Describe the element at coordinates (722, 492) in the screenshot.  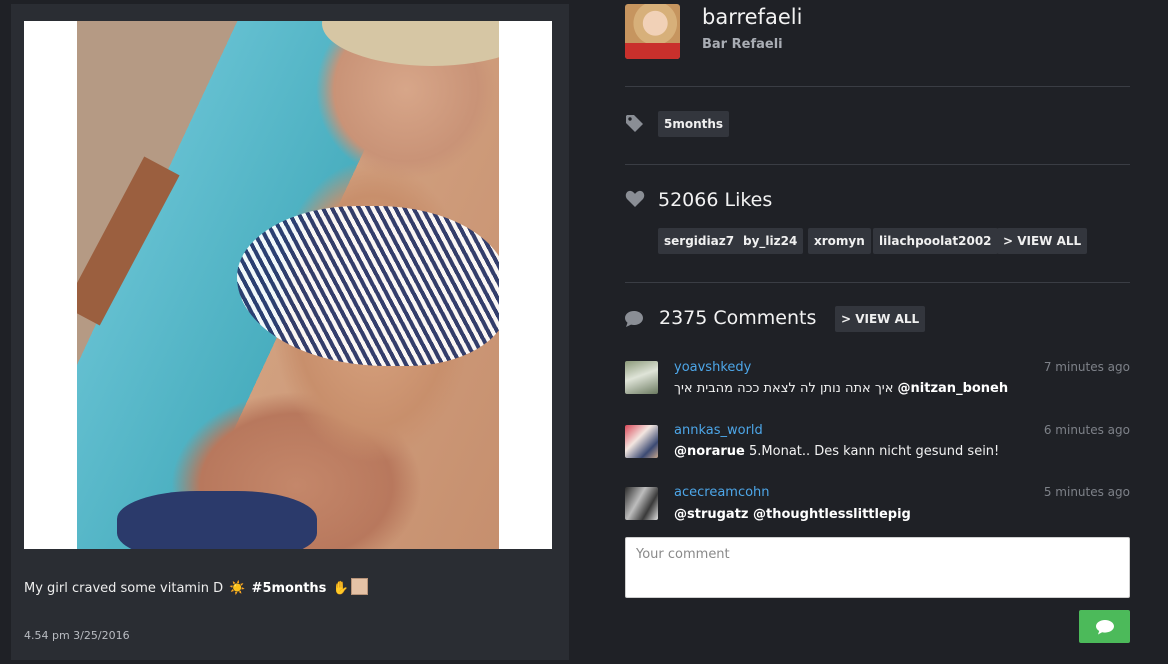
I see `comment-username: acecreamcohn` at that location.